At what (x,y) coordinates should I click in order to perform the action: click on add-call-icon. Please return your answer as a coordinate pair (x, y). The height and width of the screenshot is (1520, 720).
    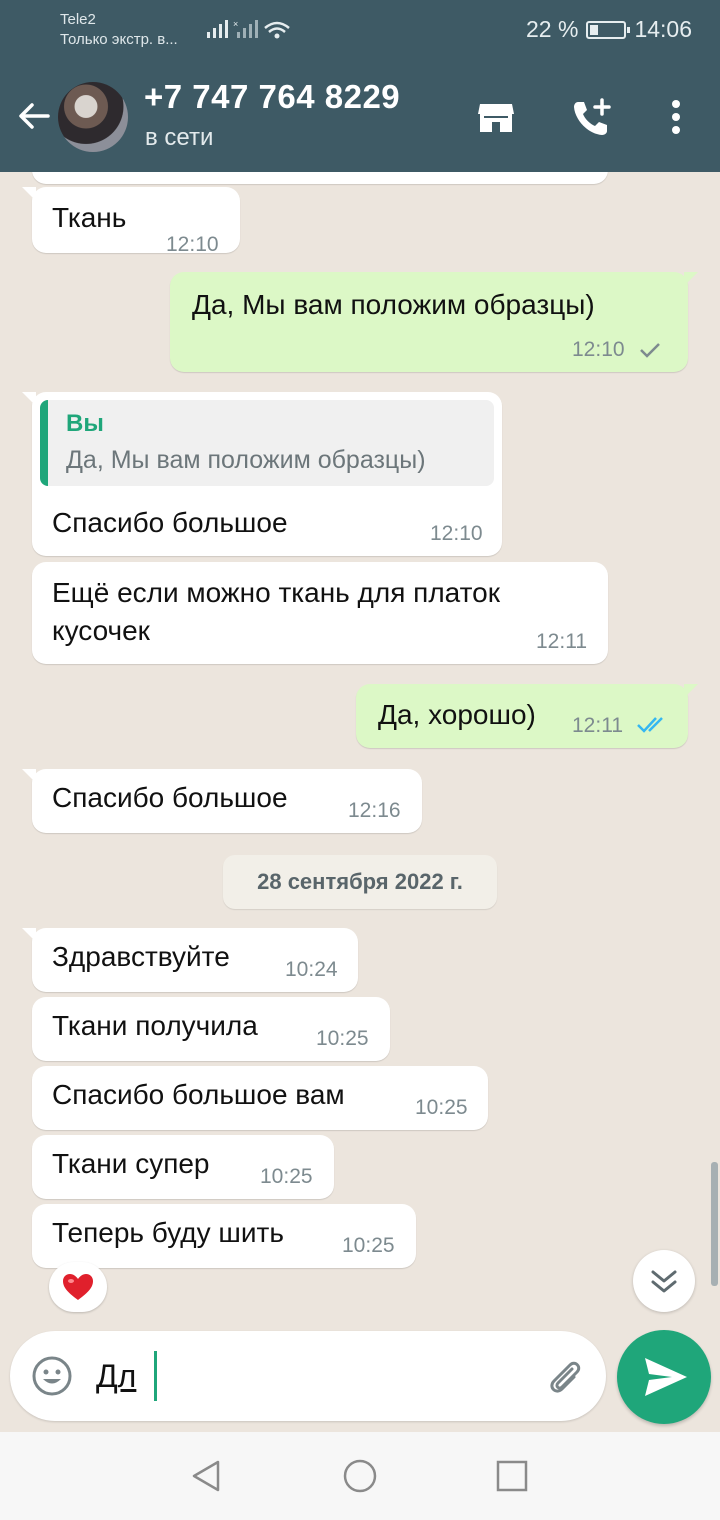
    Looking at the image, I should click on (592, 118).